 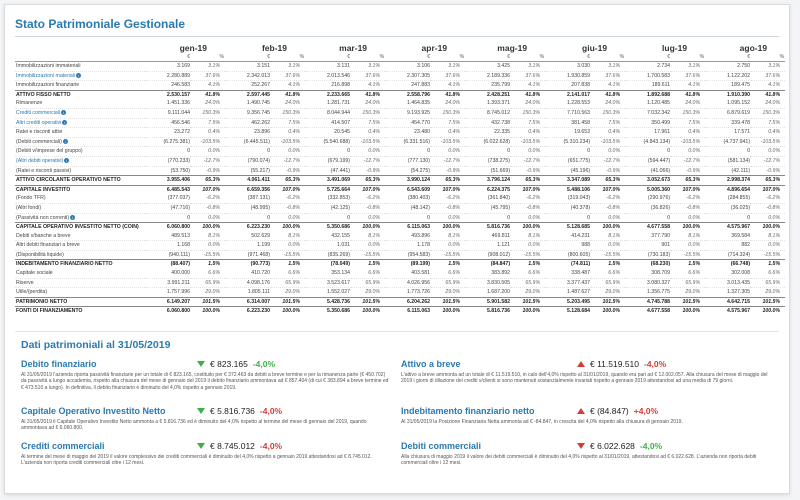 What do you see at coordinates (288, 66) in the screenshot?
I see `percent-cell: 3.1%` at bounding box center [288, 66].